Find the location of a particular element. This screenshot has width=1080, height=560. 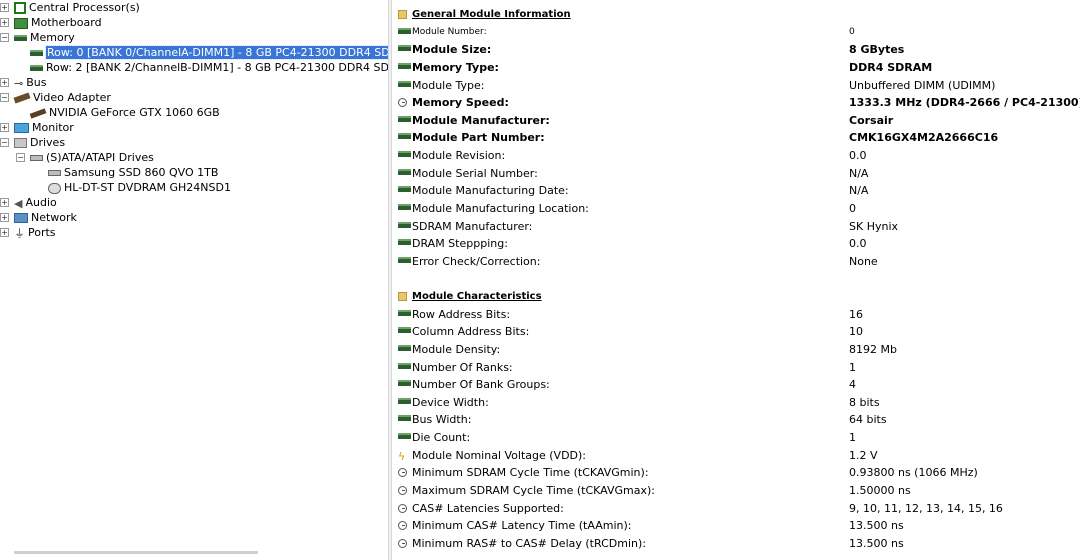

tree-item-monitor: + Monitor is located at coordinates (37, 127).